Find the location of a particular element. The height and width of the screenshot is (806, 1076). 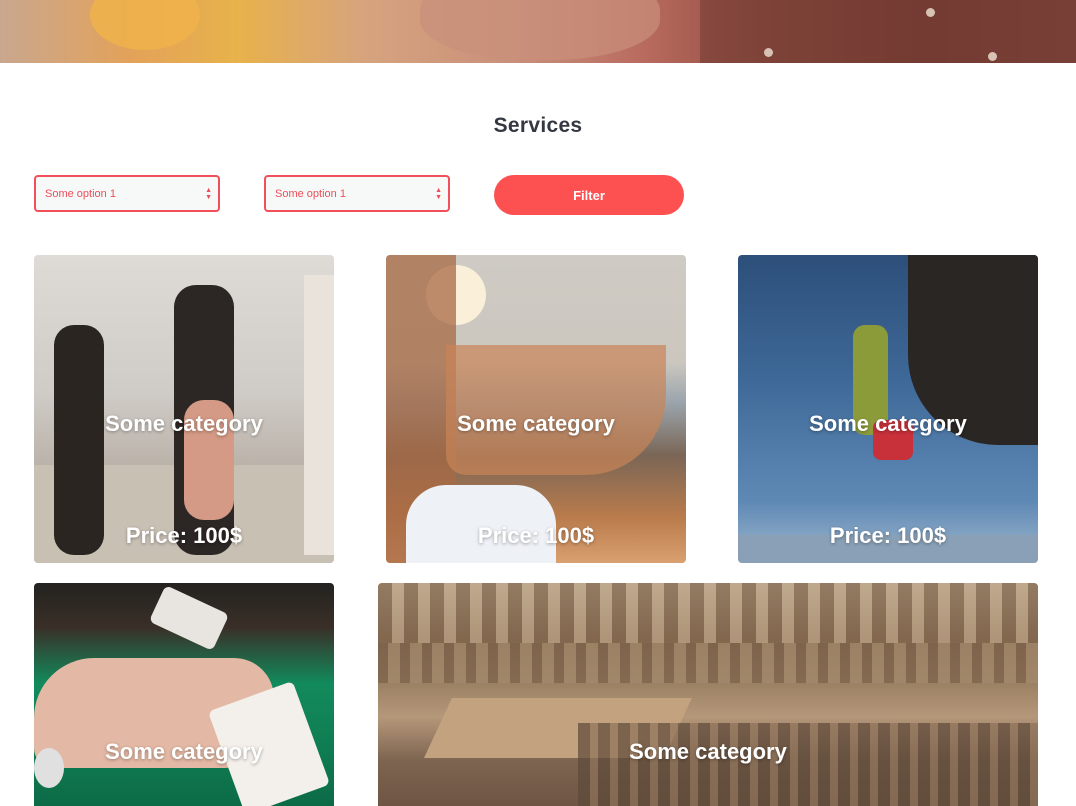

hero-banner-image is located at coordinates (538, 31).